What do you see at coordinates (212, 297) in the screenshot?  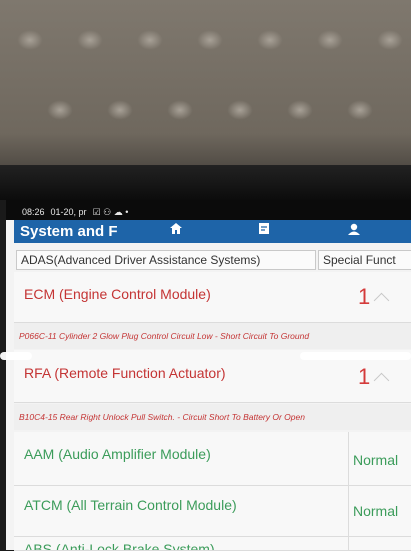 I see `module-row-ecm: ECM (Engine Control Module) 1` at bounding box center [212, 297].